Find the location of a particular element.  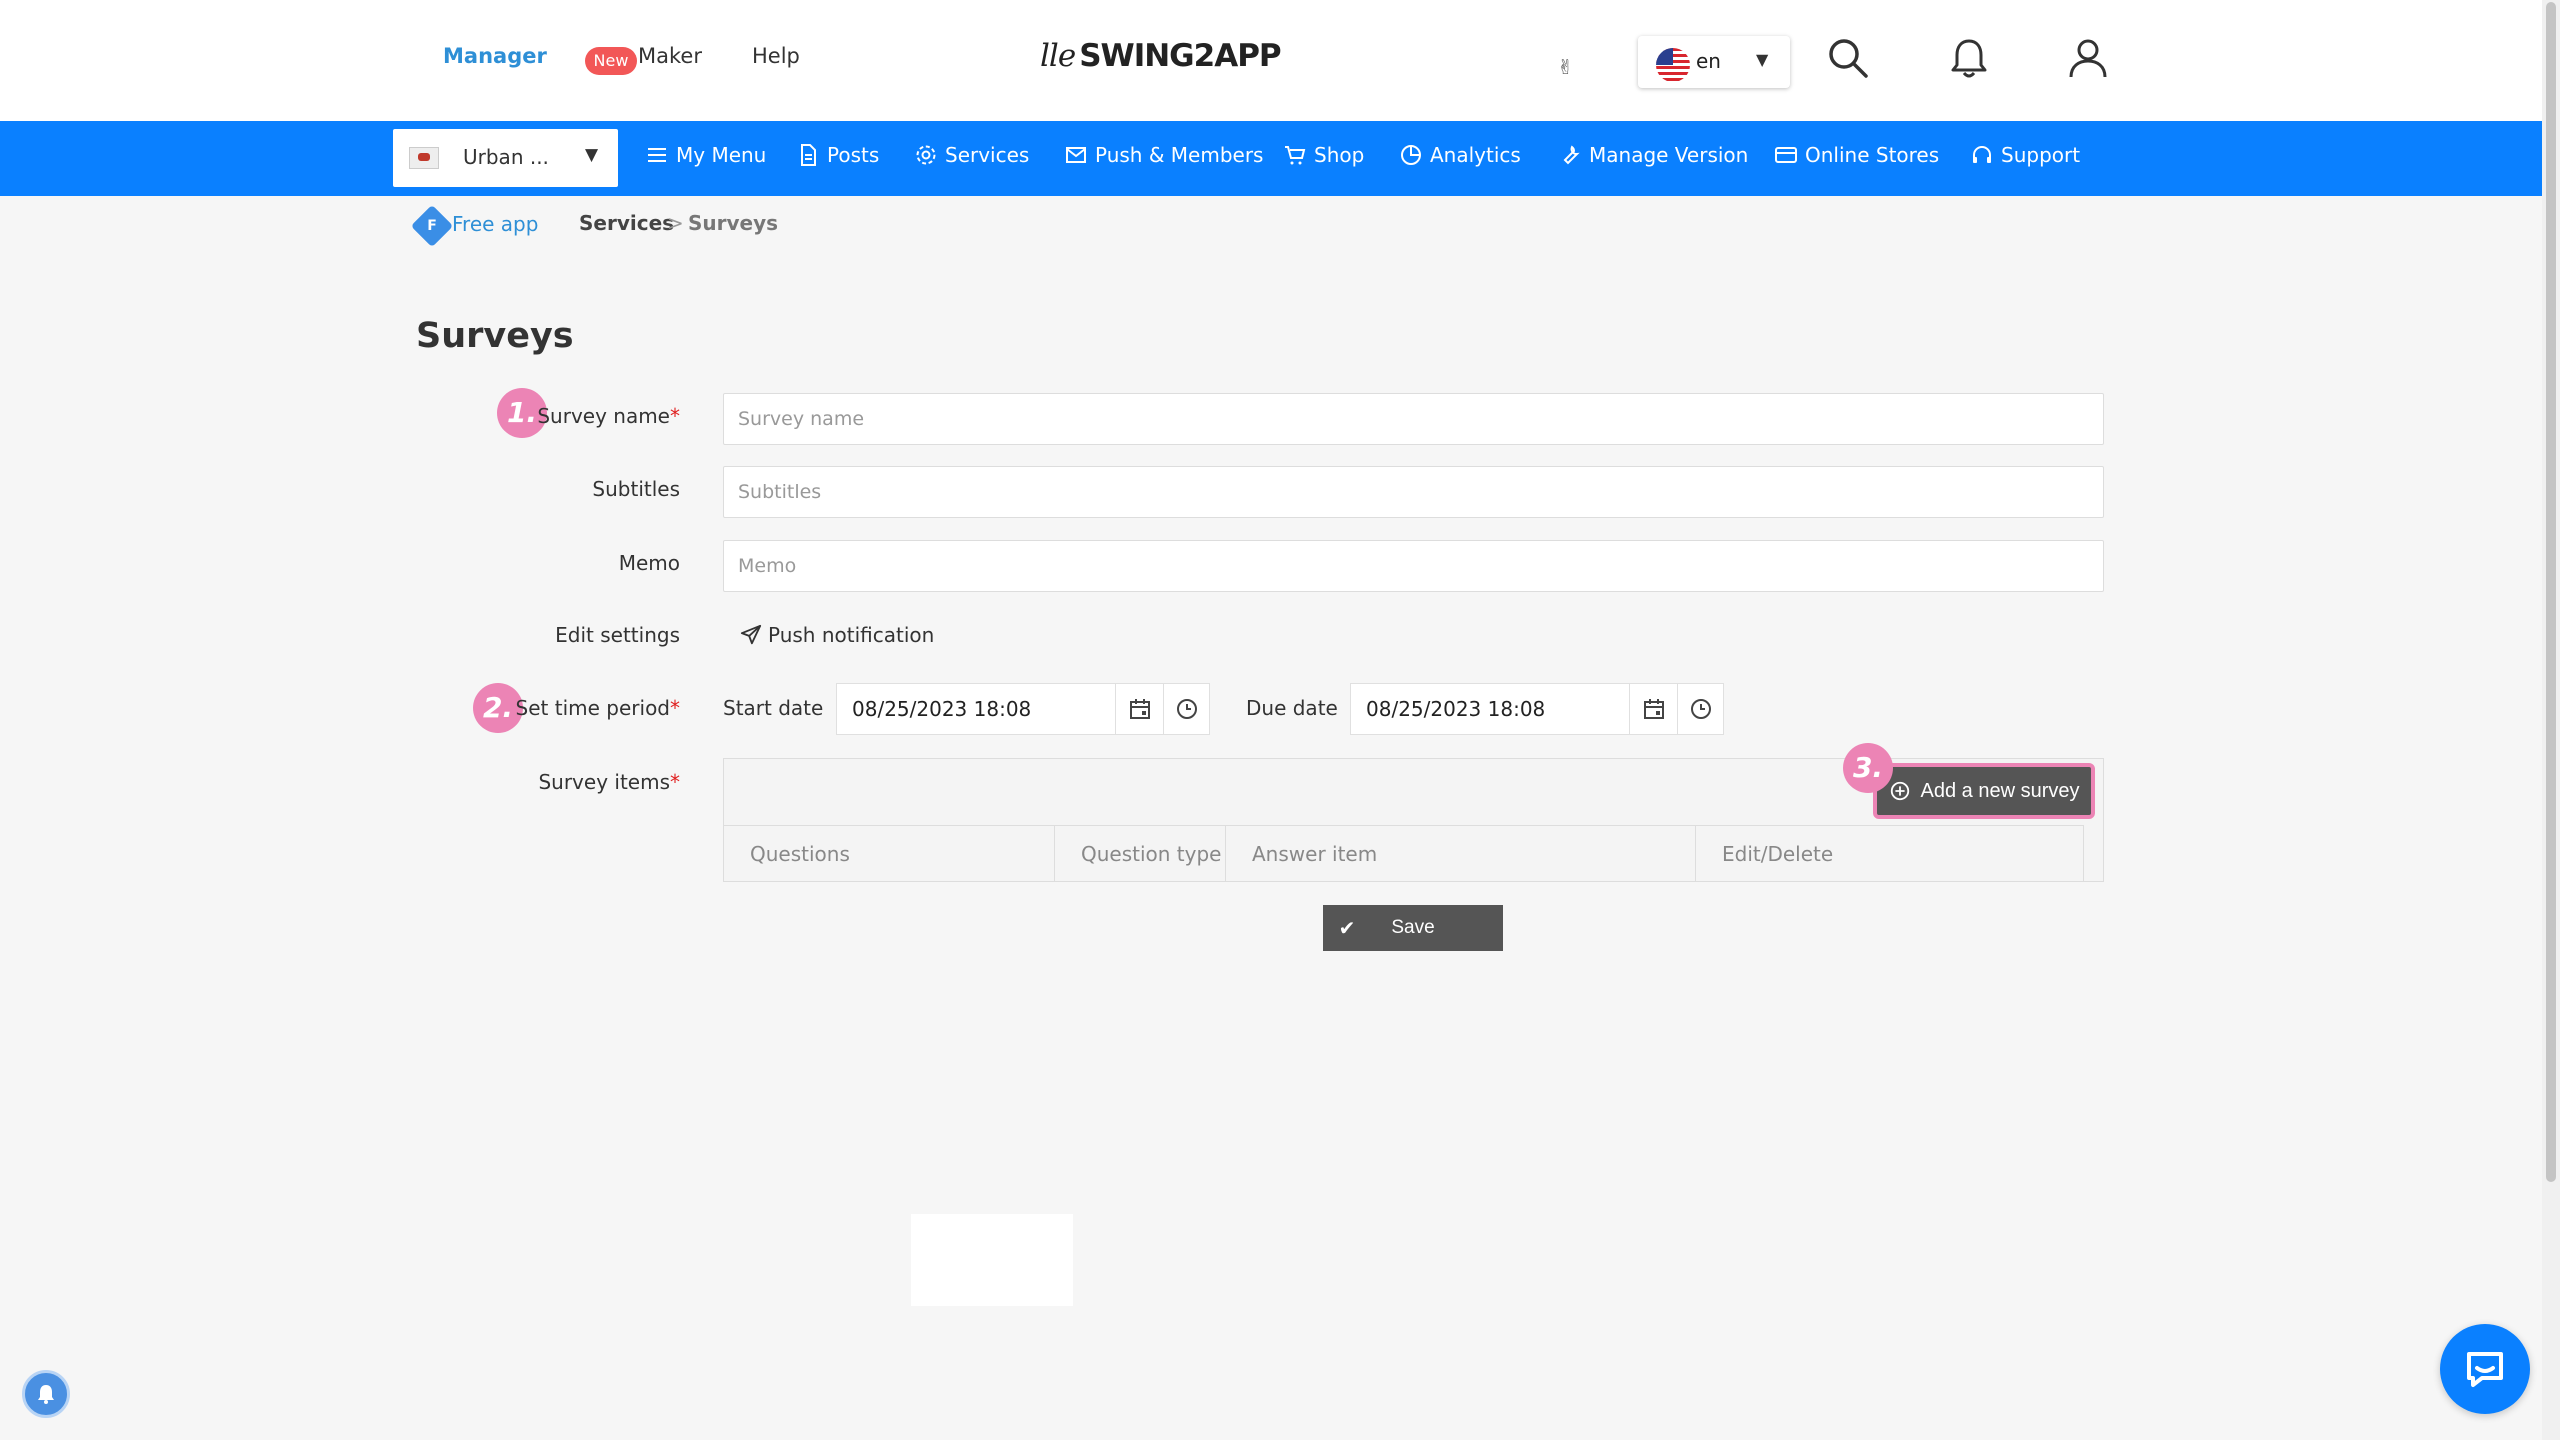

nav-item-label: Shop is located at coordinates (1339, 155).